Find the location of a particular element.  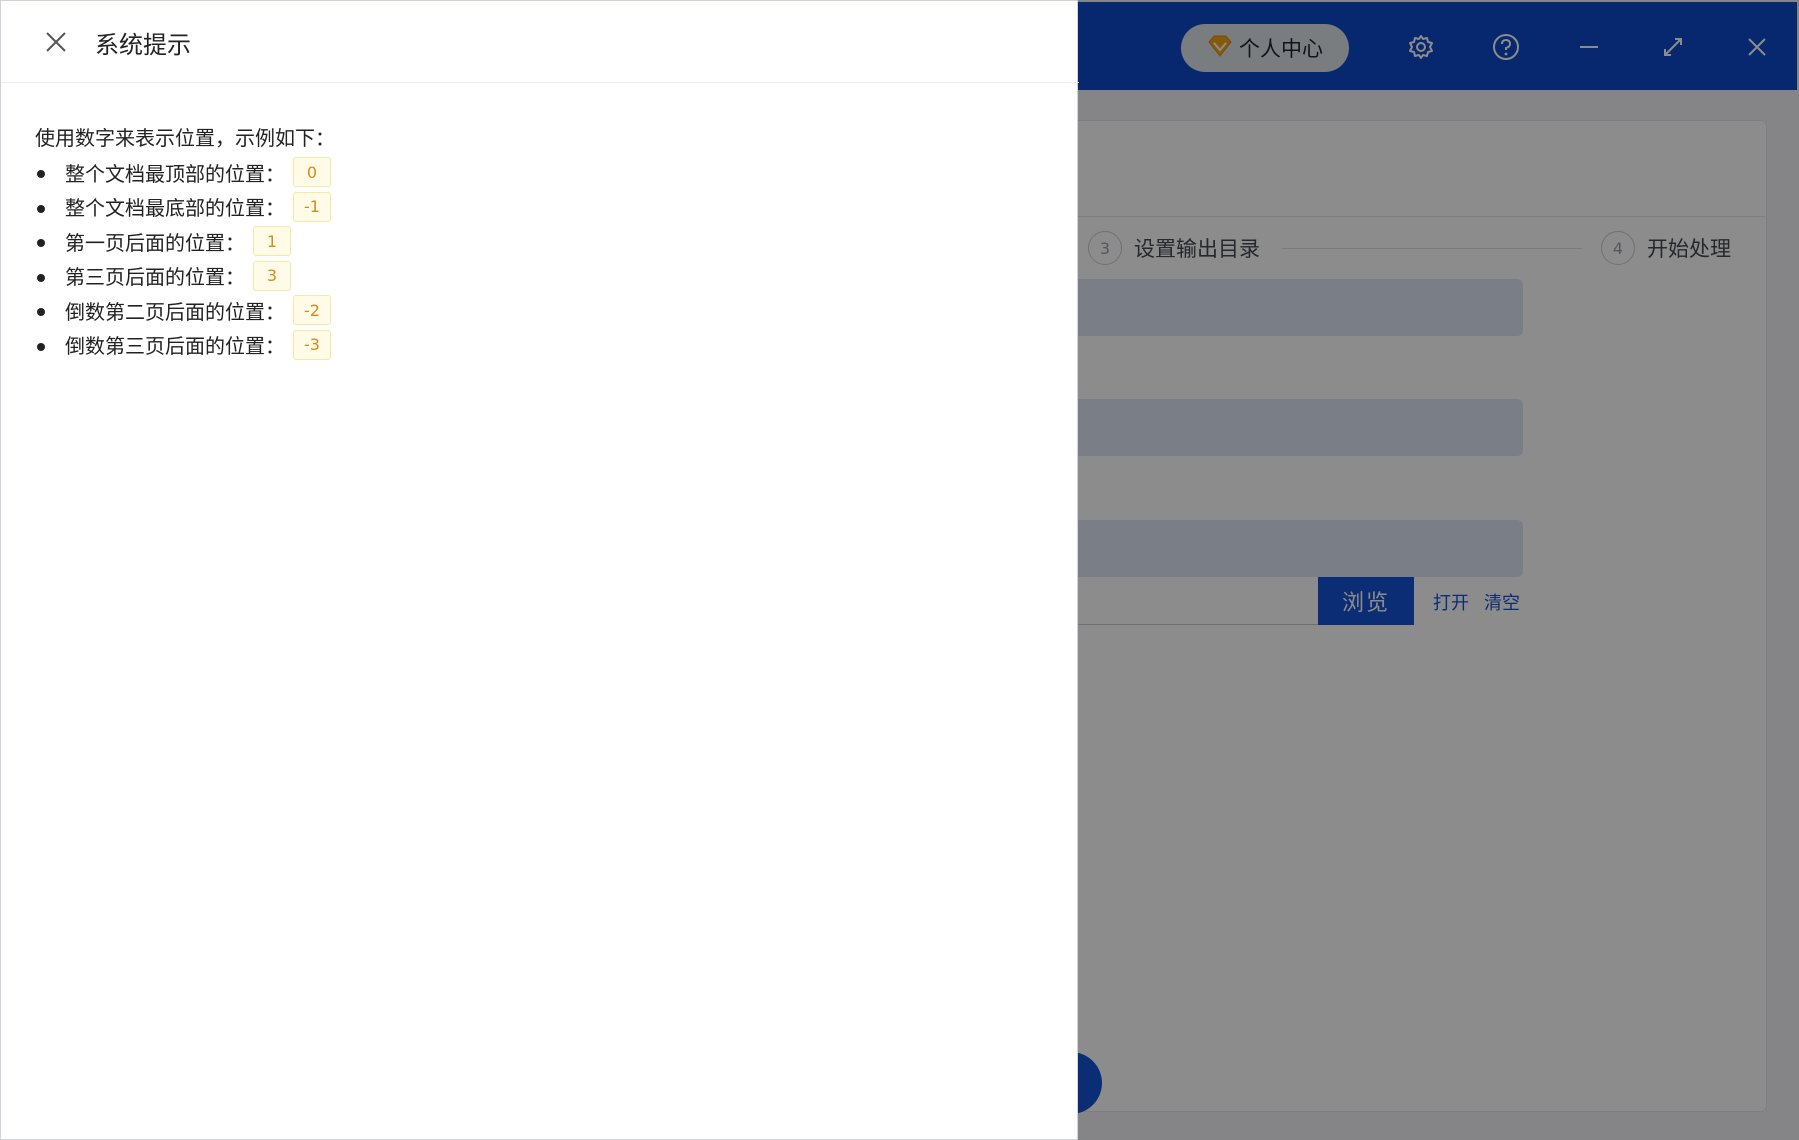

code-badge: -1 is located at coordinates (312, 206).